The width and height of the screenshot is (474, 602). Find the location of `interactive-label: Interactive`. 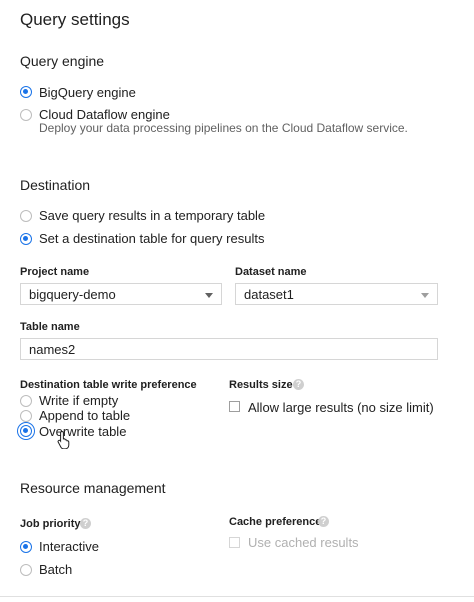

interactive-label: Interactive is located at coordinates (69, 546).